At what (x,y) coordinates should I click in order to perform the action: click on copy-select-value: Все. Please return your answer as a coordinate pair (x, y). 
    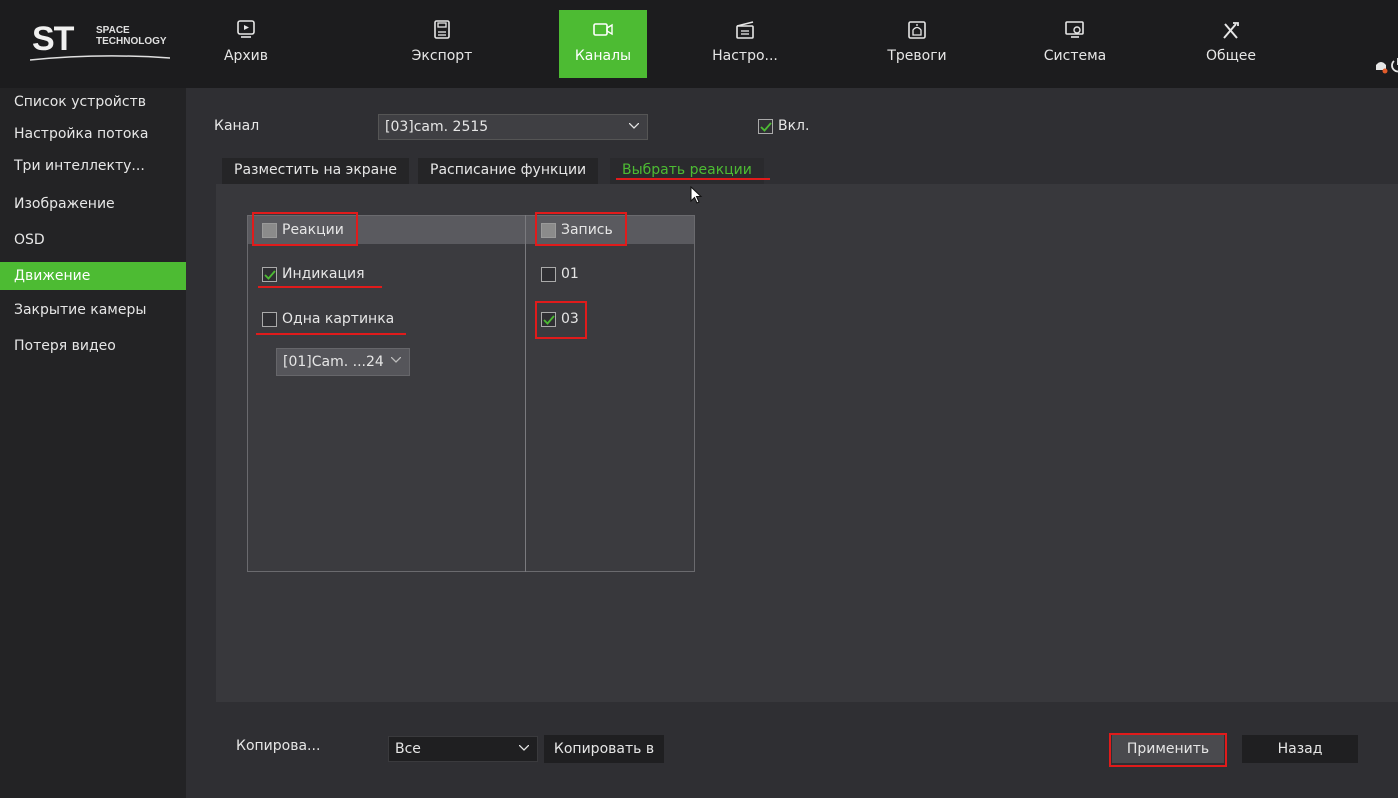
    Looking at the image, I should click on (408, 749).